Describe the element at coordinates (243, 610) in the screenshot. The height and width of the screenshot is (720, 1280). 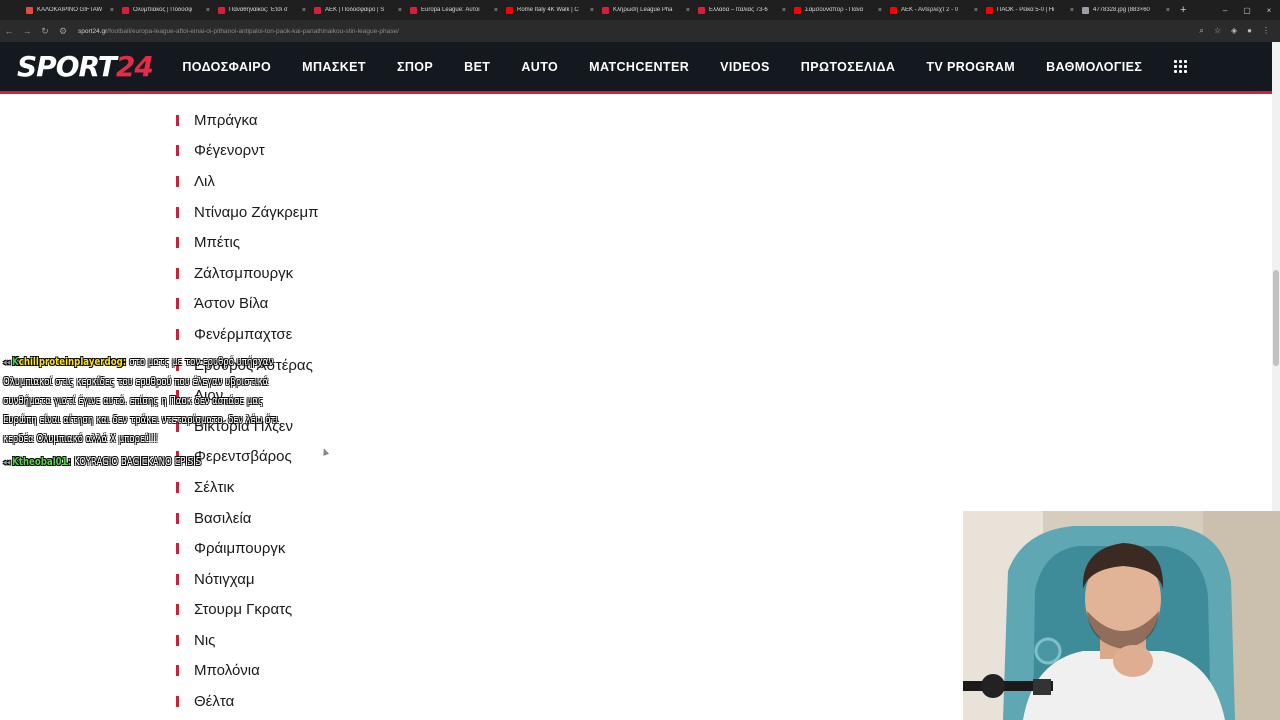
I see `team-name: Στουρμ Γκρατς` at that location.